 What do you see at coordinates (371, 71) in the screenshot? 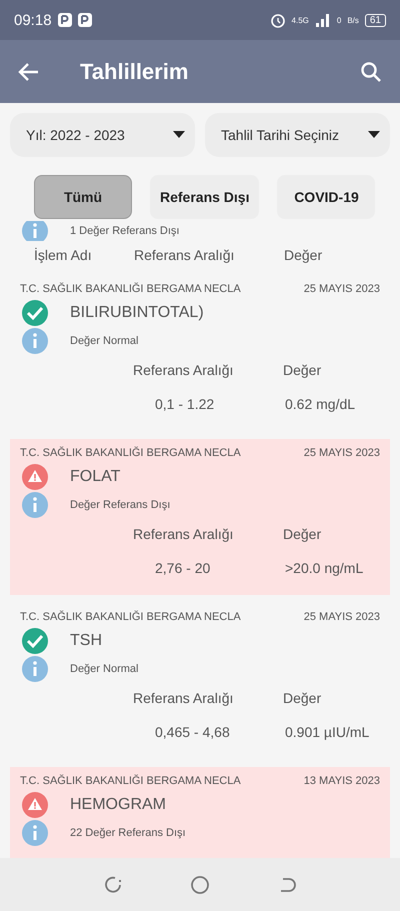
I see `search-button` at bounding box center [371, 71].